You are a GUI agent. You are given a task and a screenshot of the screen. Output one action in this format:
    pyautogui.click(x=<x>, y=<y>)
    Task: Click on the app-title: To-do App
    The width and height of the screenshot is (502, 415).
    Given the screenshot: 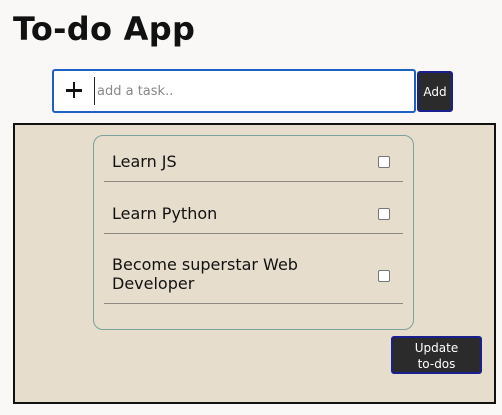 What is the action you would take?
    pyautogui.click(x=104, y=29)
    